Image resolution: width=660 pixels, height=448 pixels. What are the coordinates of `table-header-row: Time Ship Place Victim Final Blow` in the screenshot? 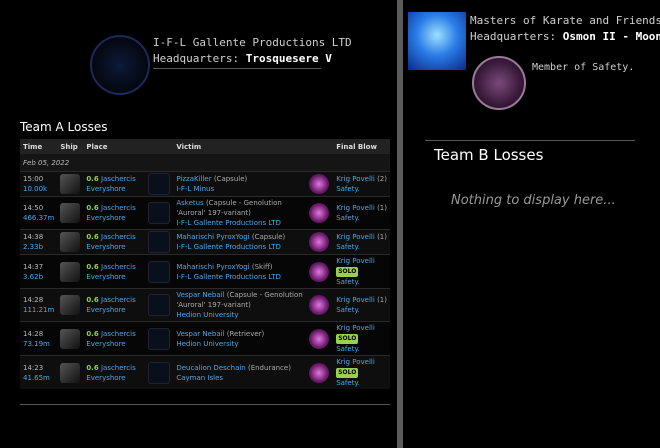 It's located at (205, 146).